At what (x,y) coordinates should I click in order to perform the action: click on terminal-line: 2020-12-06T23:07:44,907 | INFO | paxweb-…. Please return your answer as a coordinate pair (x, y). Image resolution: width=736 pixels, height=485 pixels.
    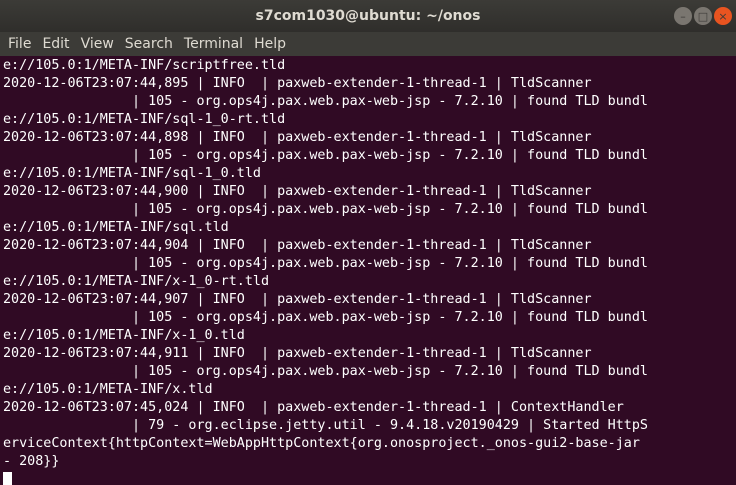
    Looking at the image, I should click on (297, 299).